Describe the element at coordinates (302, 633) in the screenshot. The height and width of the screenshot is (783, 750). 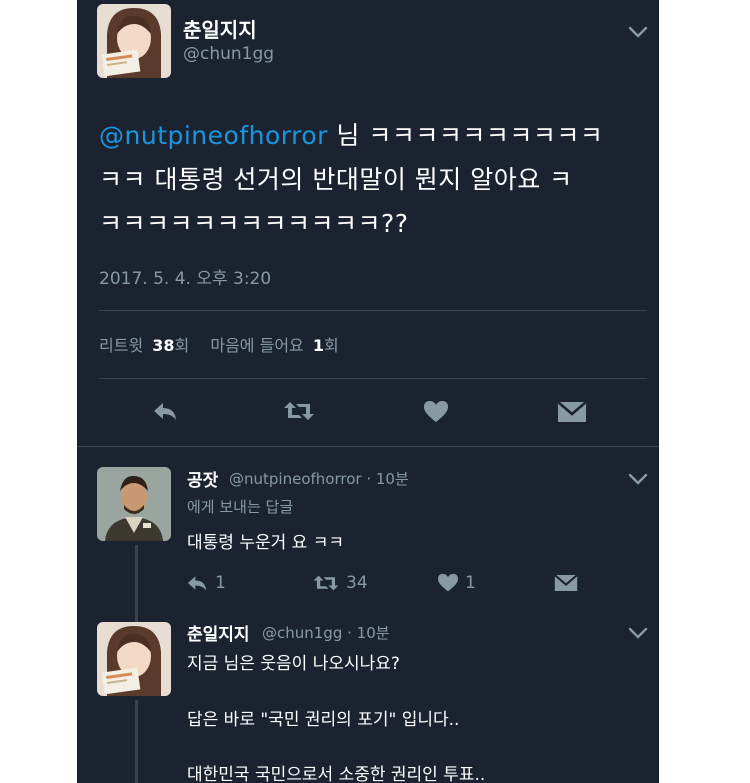
I see `reply-handle: @chun1gg` at that location.